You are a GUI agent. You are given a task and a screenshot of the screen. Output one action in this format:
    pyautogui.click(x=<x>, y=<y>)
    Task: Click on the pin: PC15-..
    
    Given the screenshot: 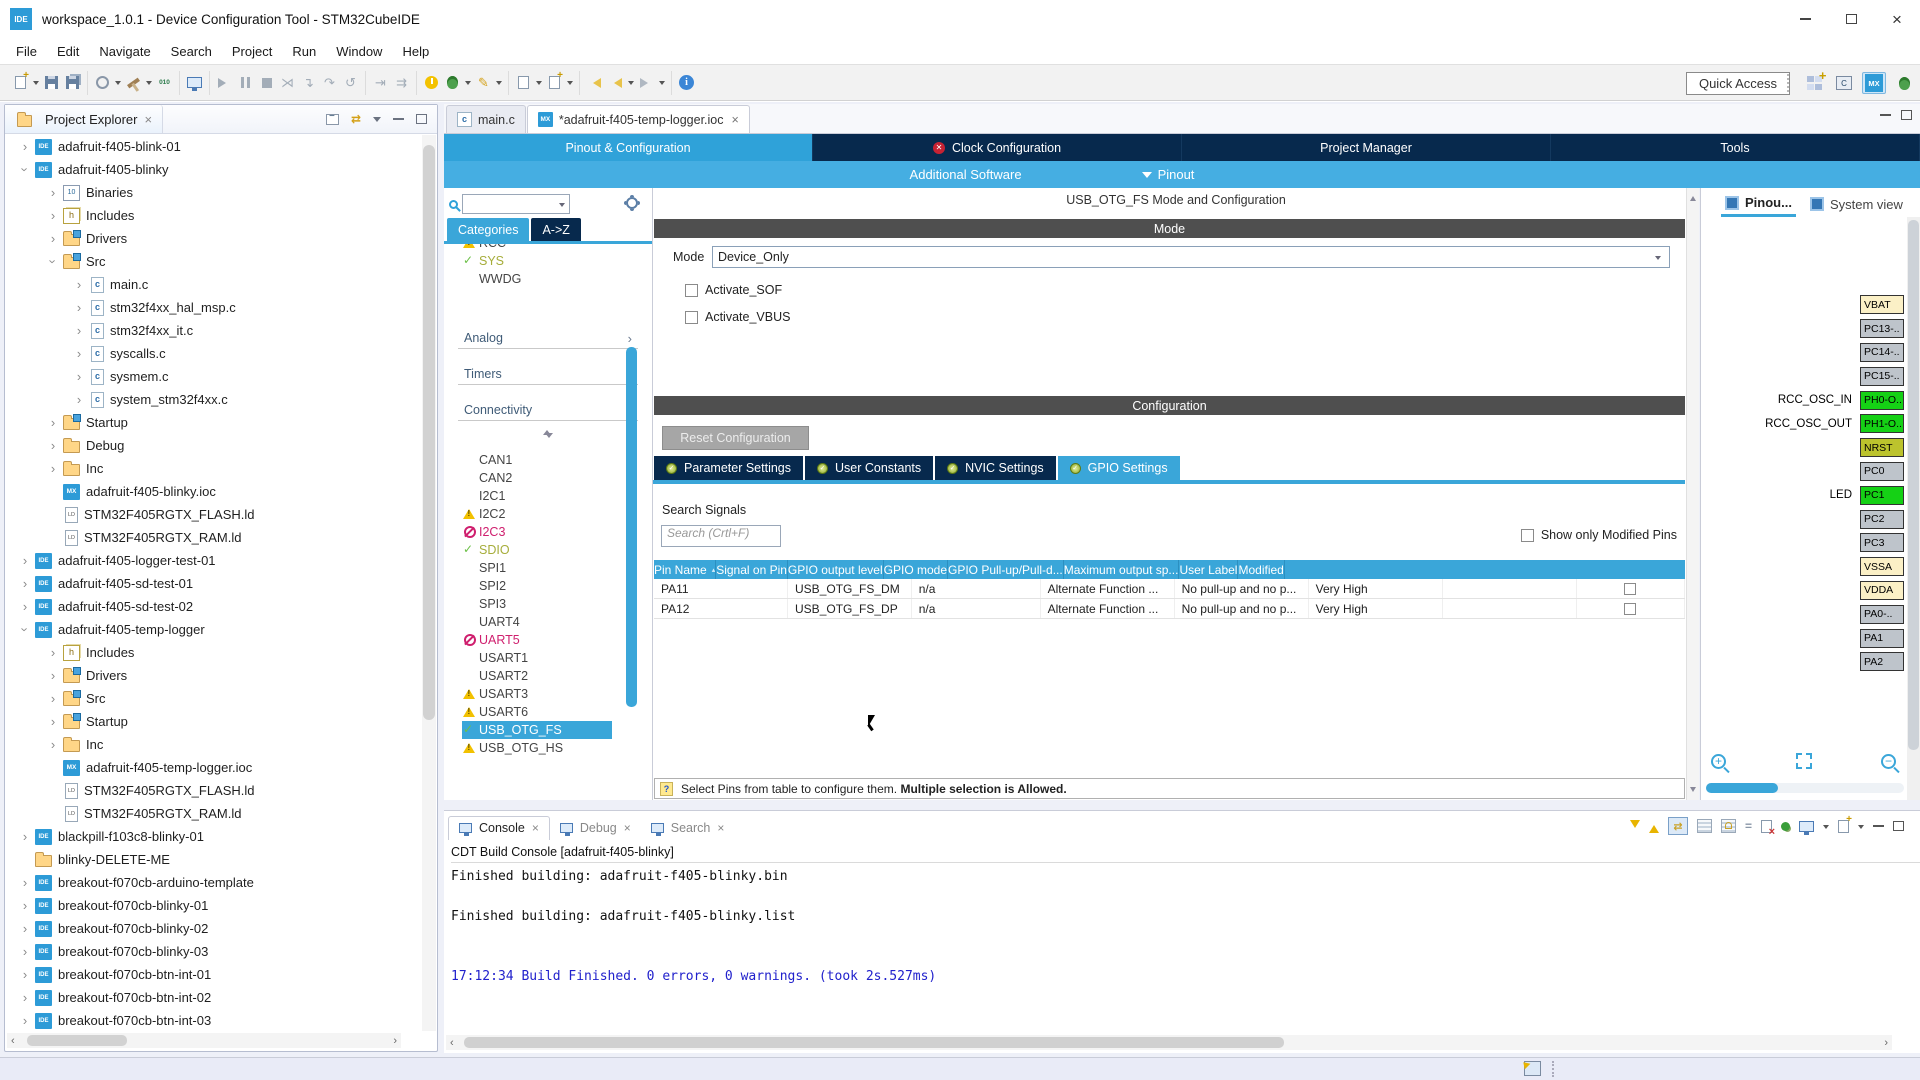 What is the action you would take?
    pyautogui.click(x=1882, y=376)
    